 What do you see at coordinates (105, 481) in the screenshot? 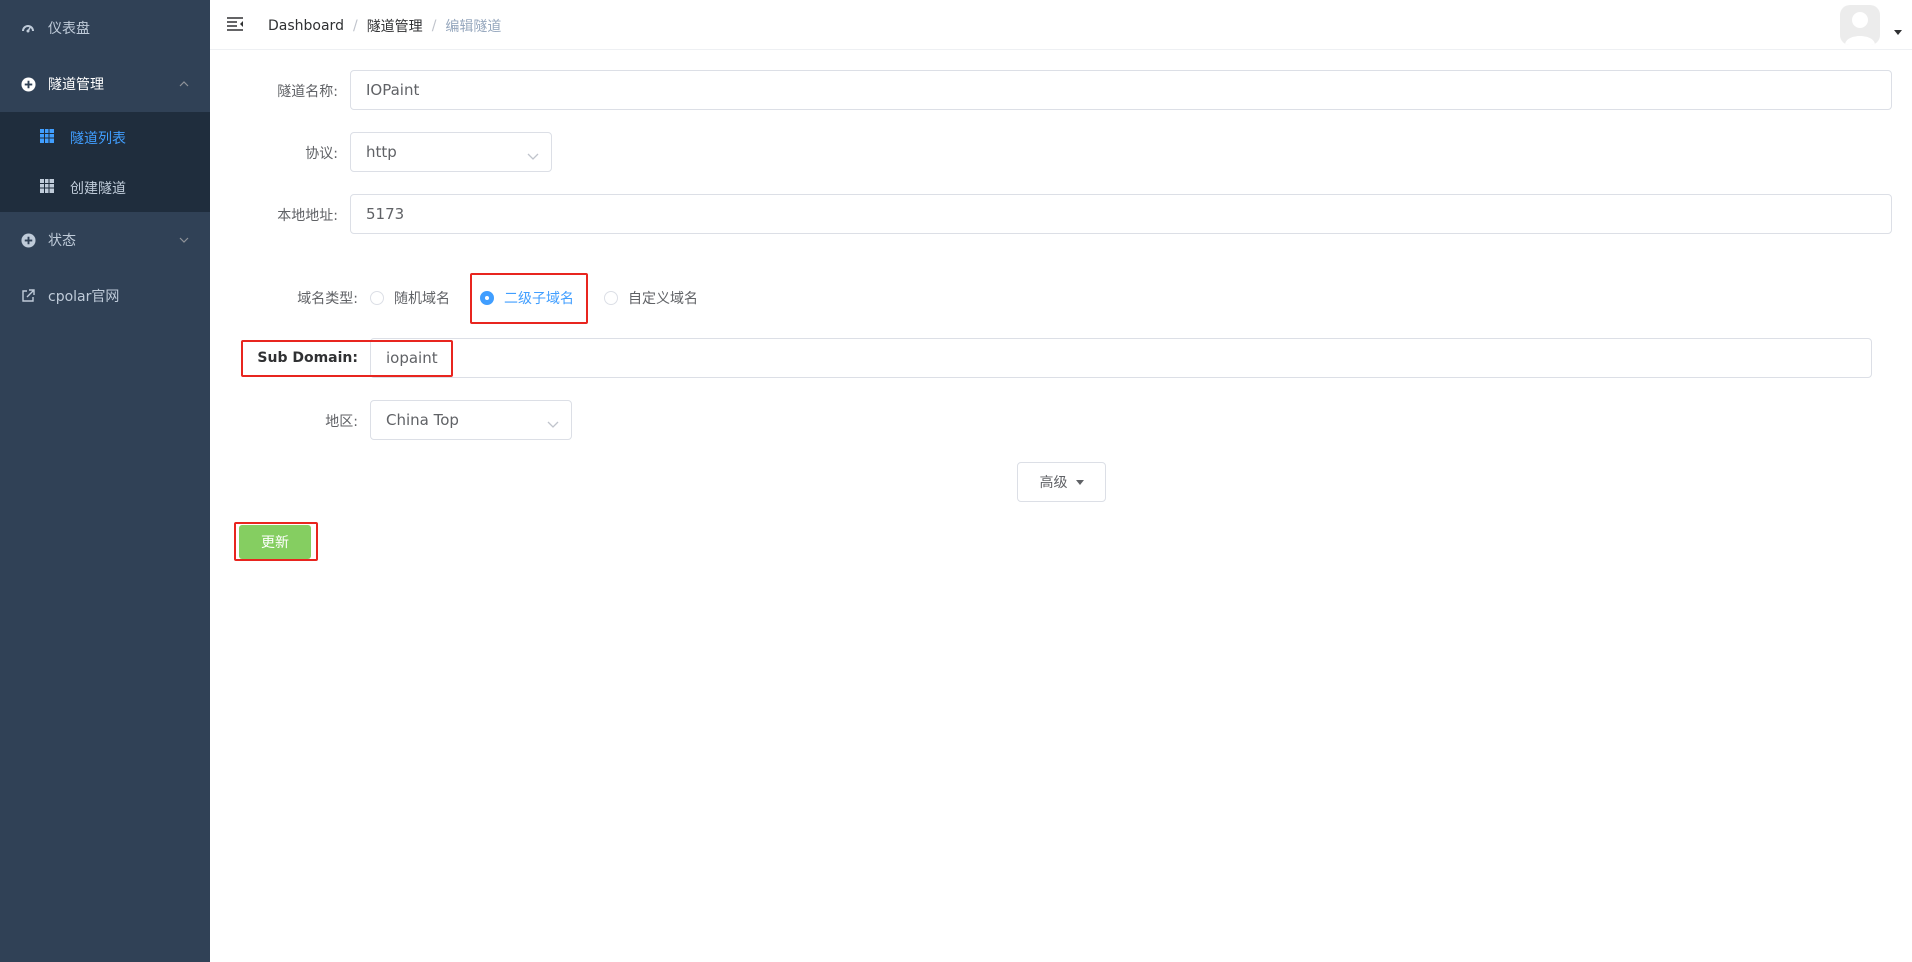
I see `sidebar: 仪表盘 隧道管理 隧道列表 创建隧道 状态 cpolar官网` at bounding box center [105, 481].